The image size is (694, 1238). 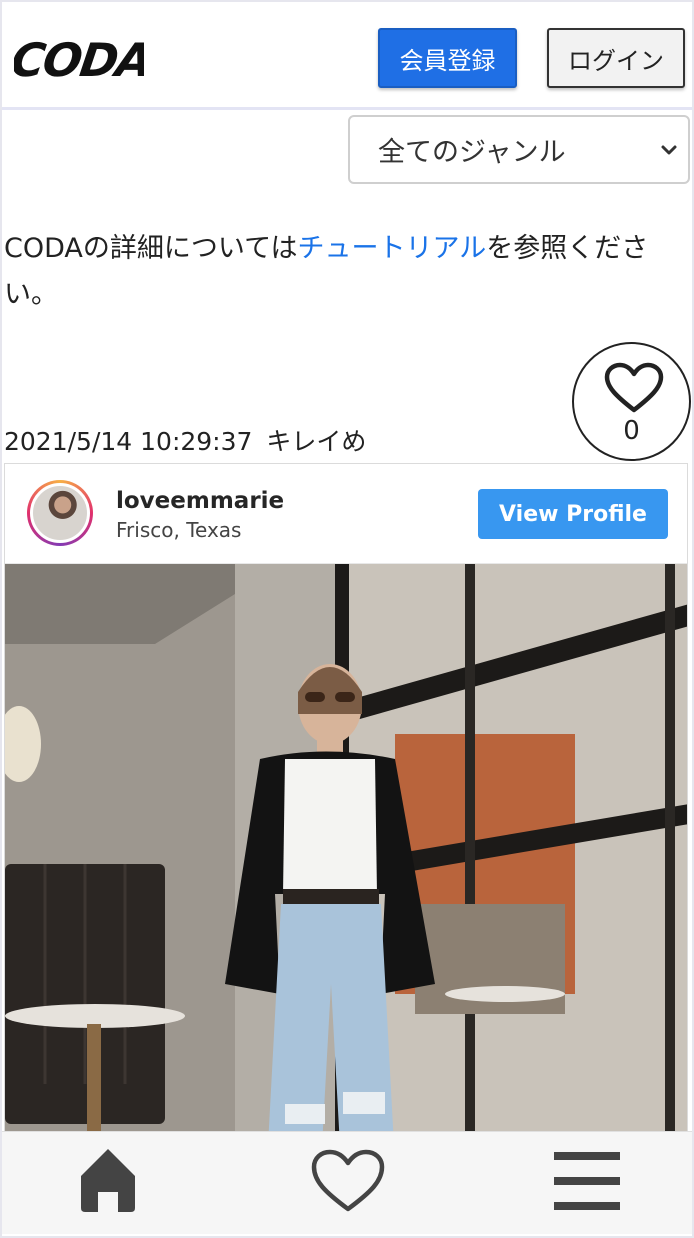 I want to click on instagram-username: loveemmarie, so click(x=200, y=501).